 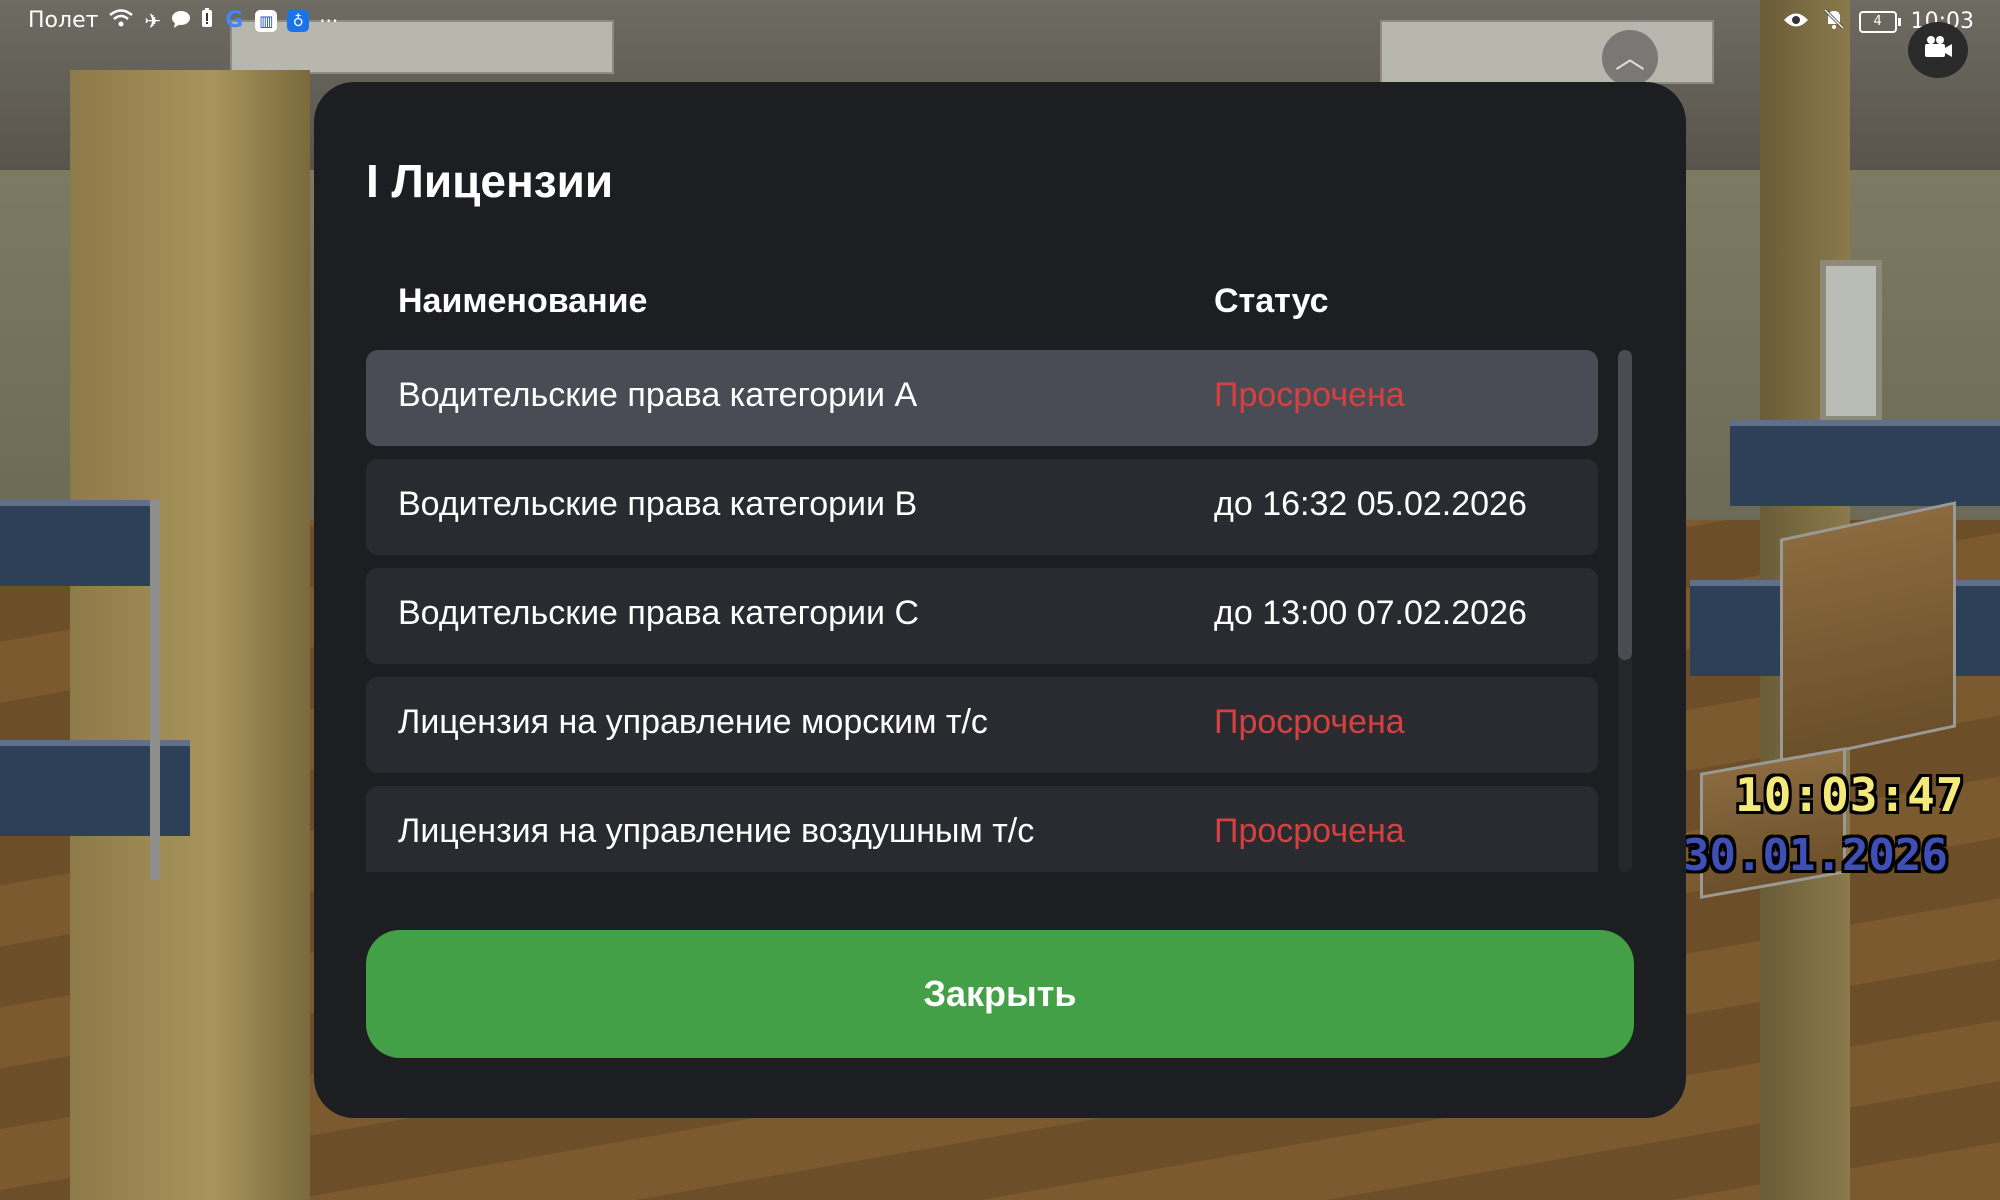 I want to click on column-header-status: Статус, so click(x=1271, y=301).